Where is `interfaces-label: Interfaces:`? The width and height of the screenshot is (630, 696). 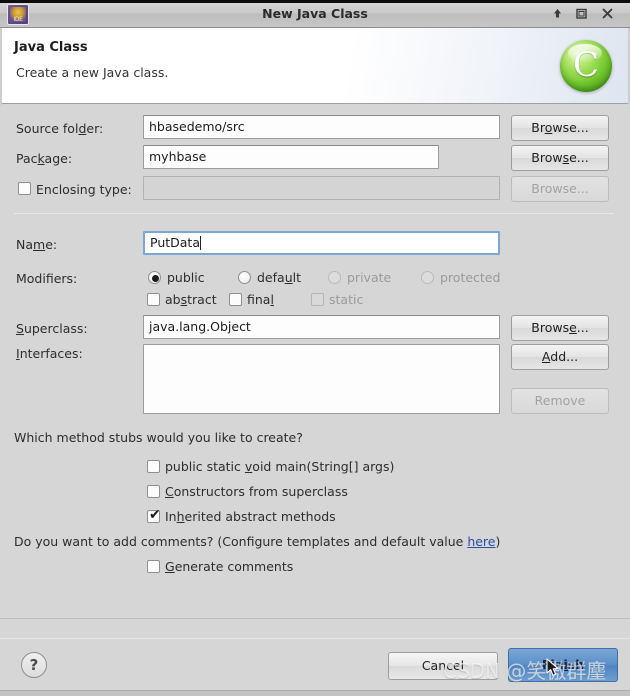
interfaces-label: Interfaces: is located at coordinates (49, 353).